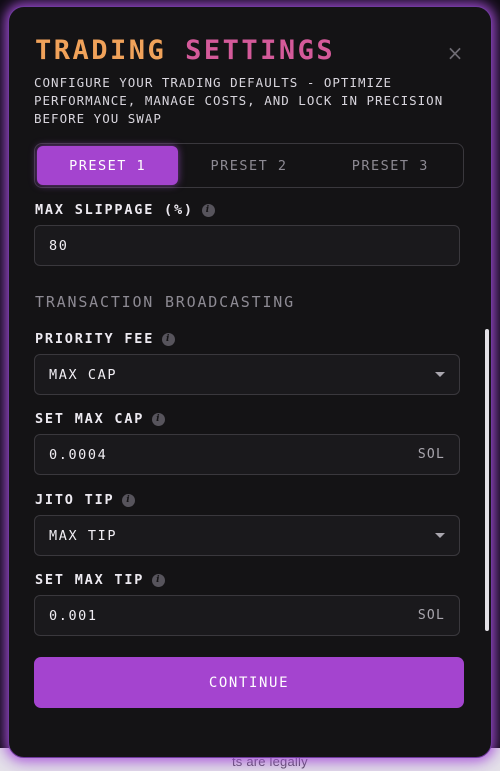  Describe the element at coordinates (260, 50) in the screenshot. I see `modal-title-part2: SETTINGS` at that location.